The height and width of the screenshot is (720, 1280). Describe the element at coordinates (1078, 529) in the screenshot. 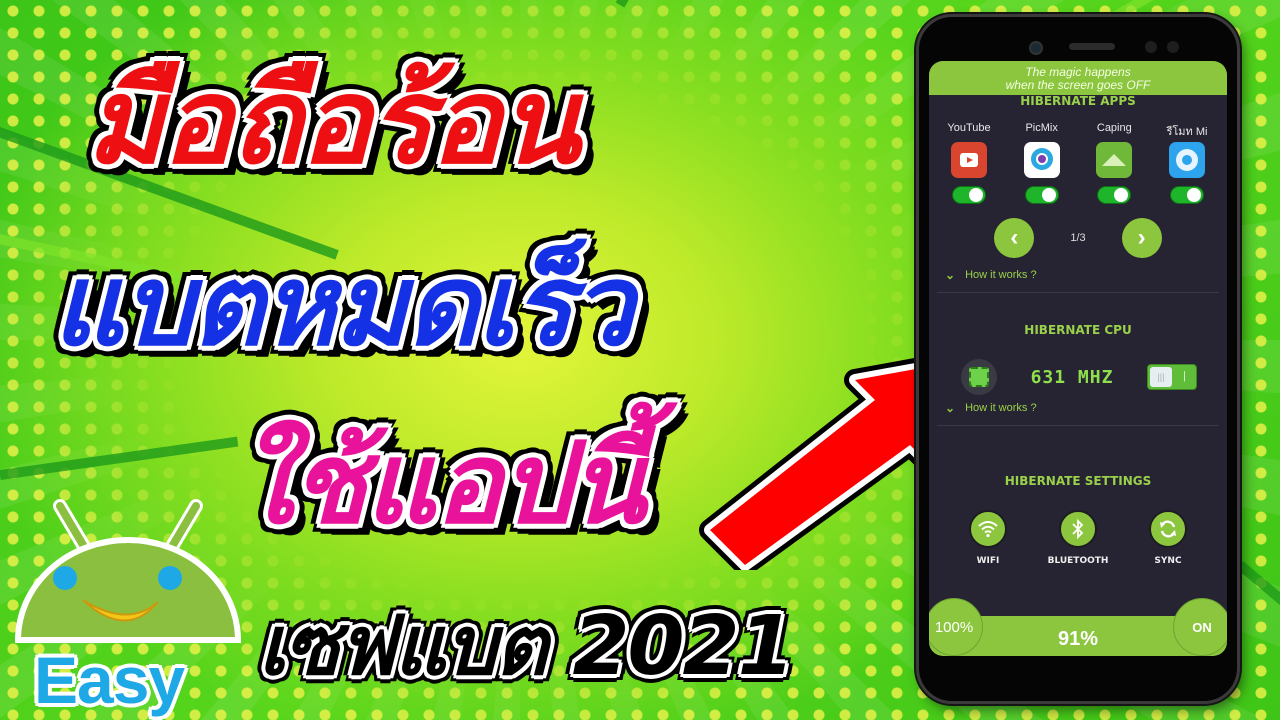

I see `bluetooth-icon` at that location.